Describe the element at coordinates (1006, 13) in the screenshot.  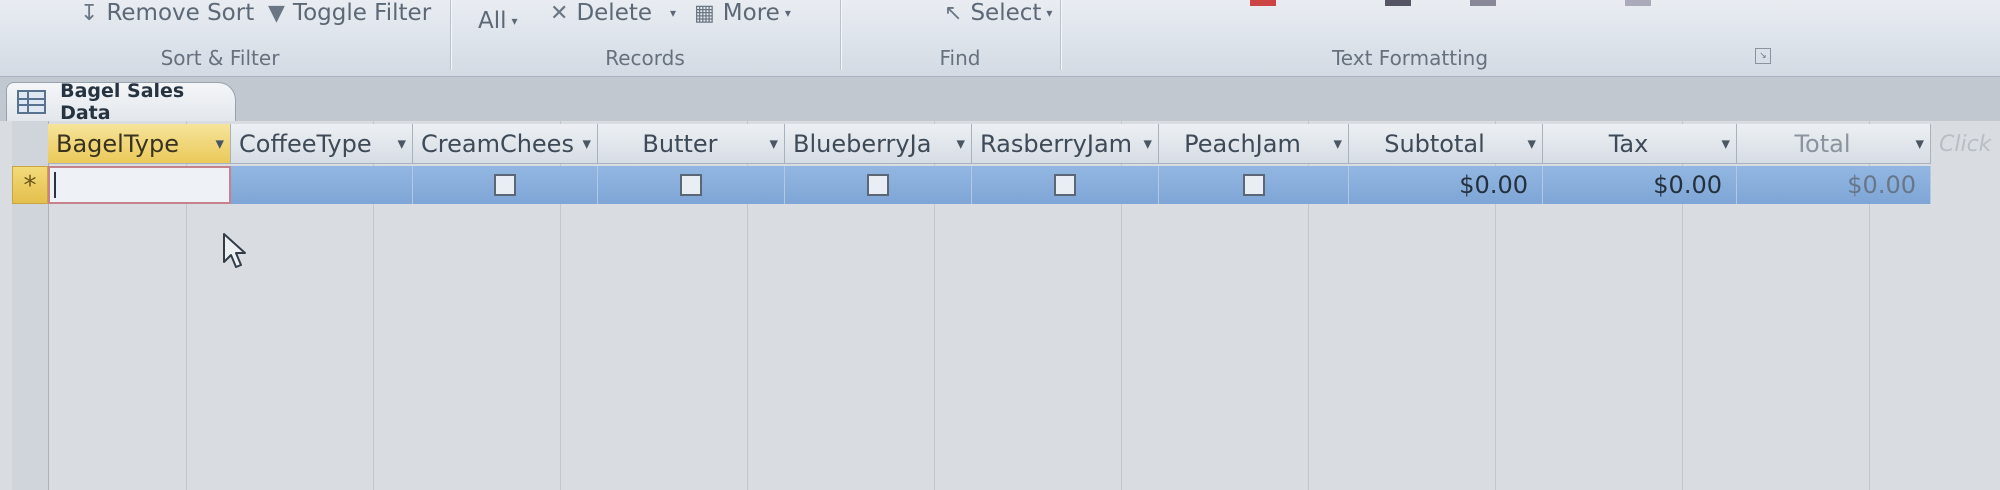
I see `select-label: Select` at that location.